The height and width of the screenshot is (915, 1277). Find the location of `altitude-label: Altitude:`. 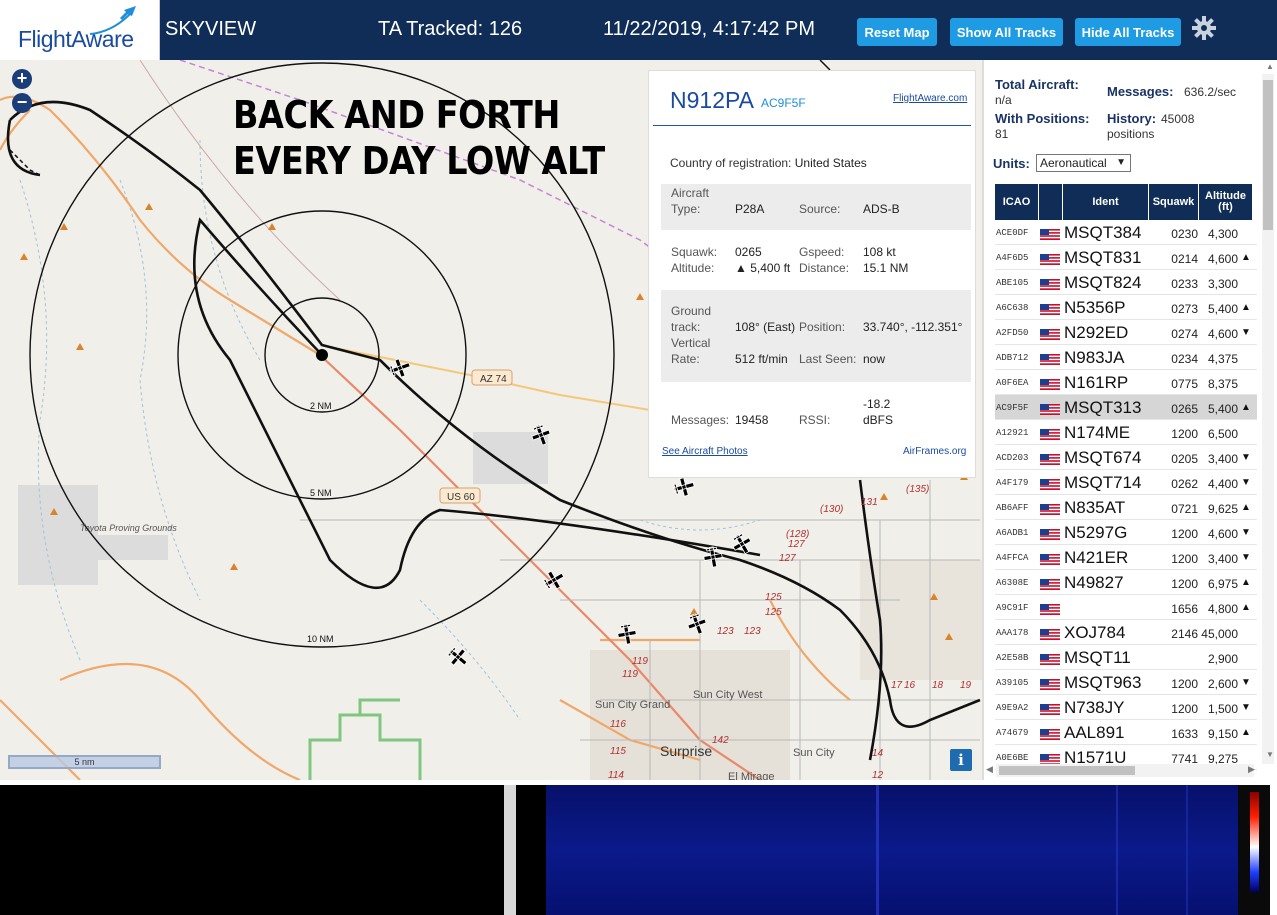

altitude-label: Altitude: is located at coordinates (693, 268).